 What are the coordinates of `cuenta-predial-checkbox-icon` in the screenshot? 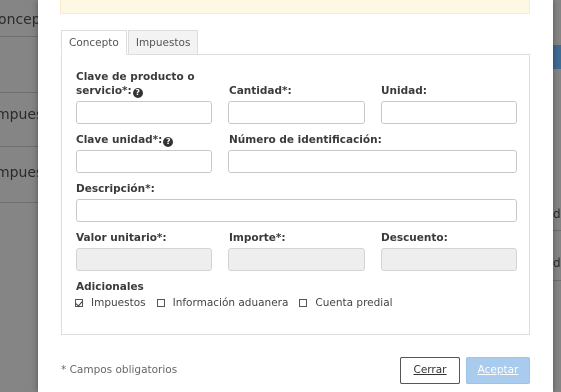 It's located at (303, 303).